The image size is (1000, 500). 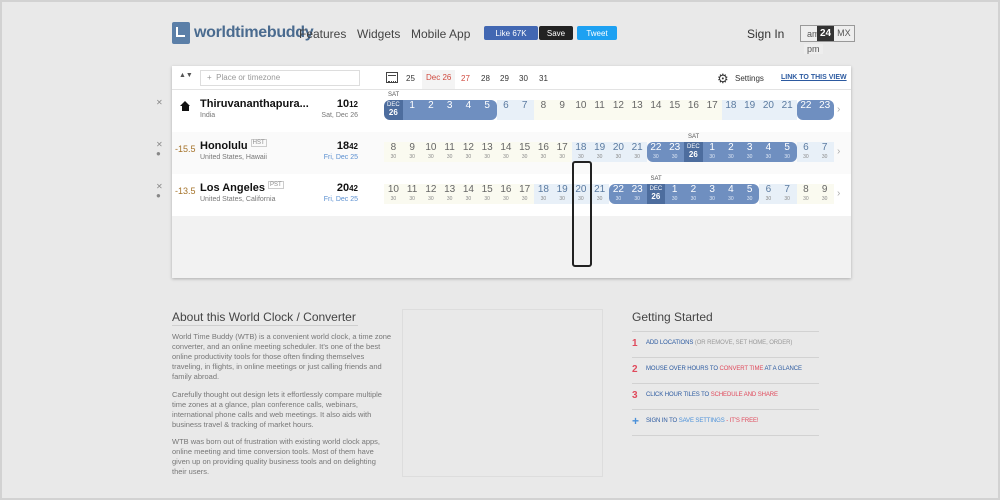 What do you see at coordinates (431, 110) in the screenshot?
I see `hour-tile: 2` at bounding box center [431, 110].